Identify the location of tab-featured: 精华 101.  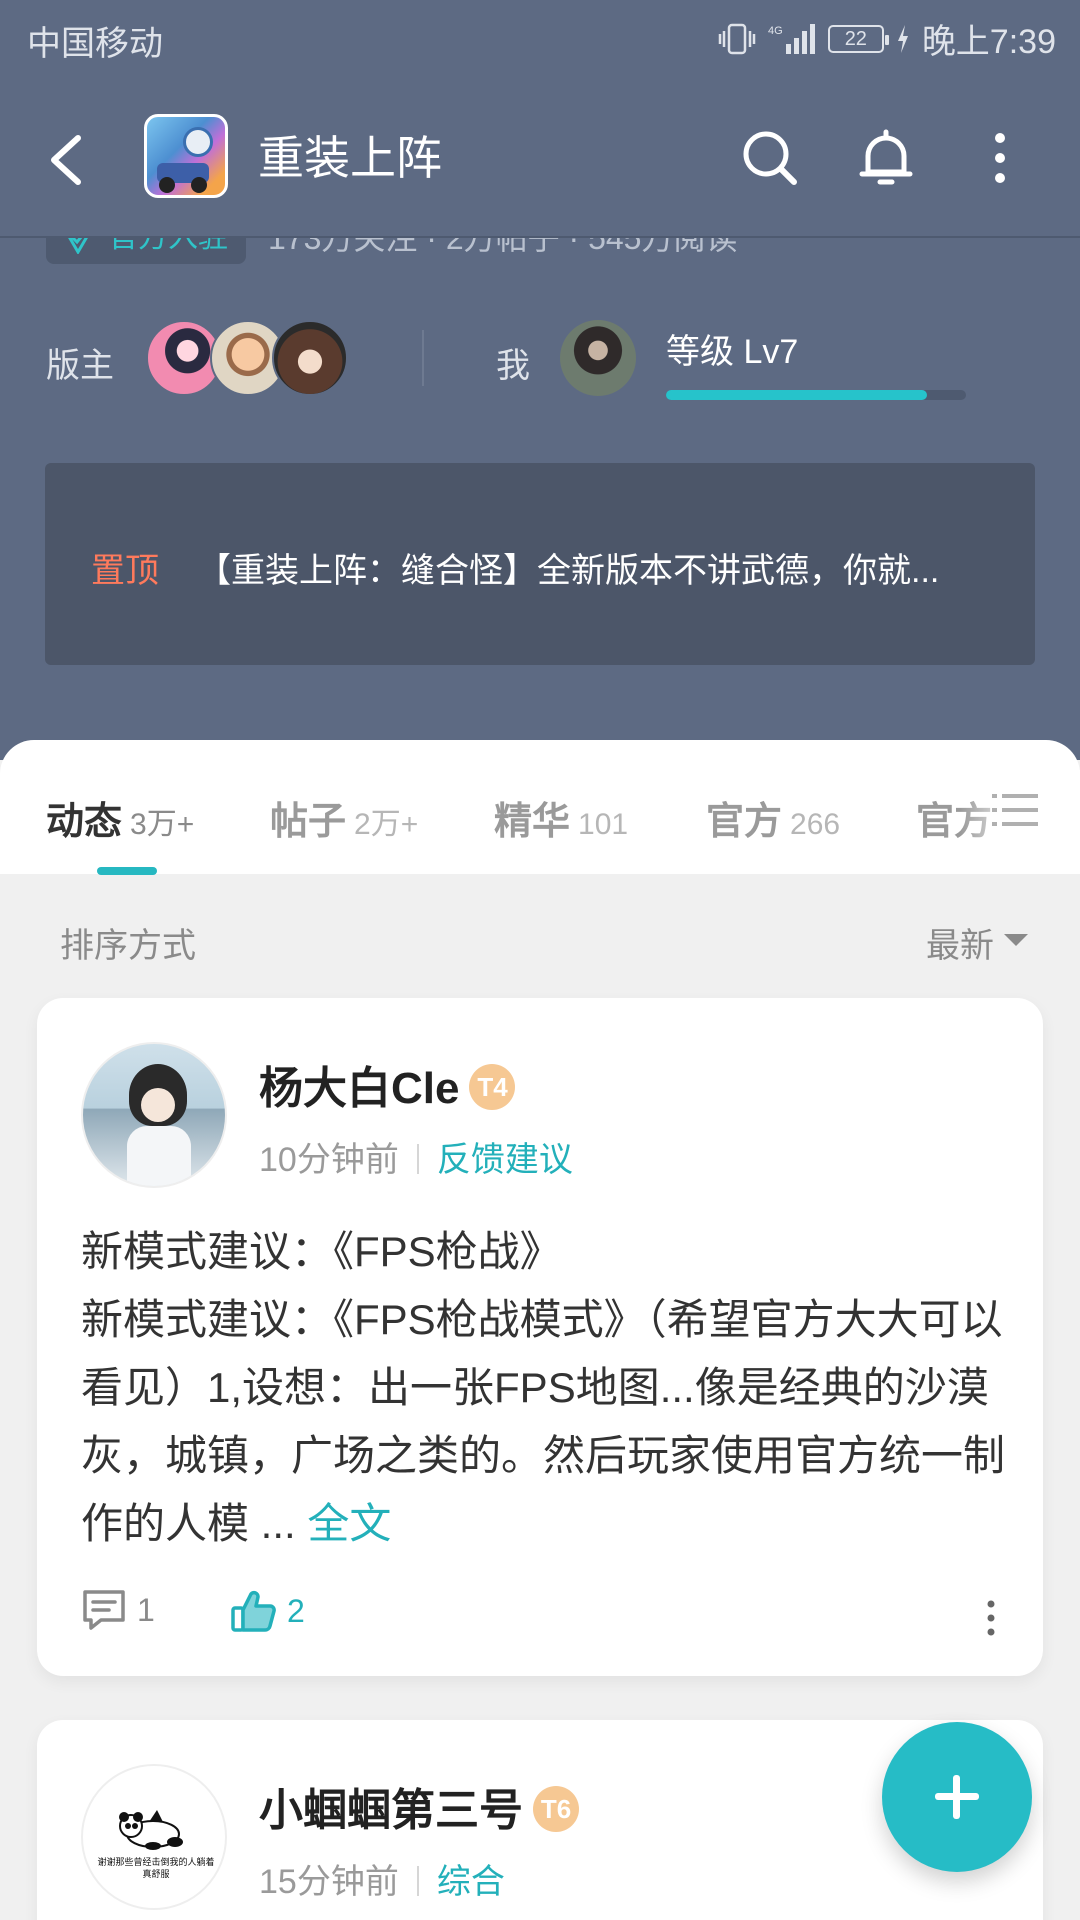
(561, 817).